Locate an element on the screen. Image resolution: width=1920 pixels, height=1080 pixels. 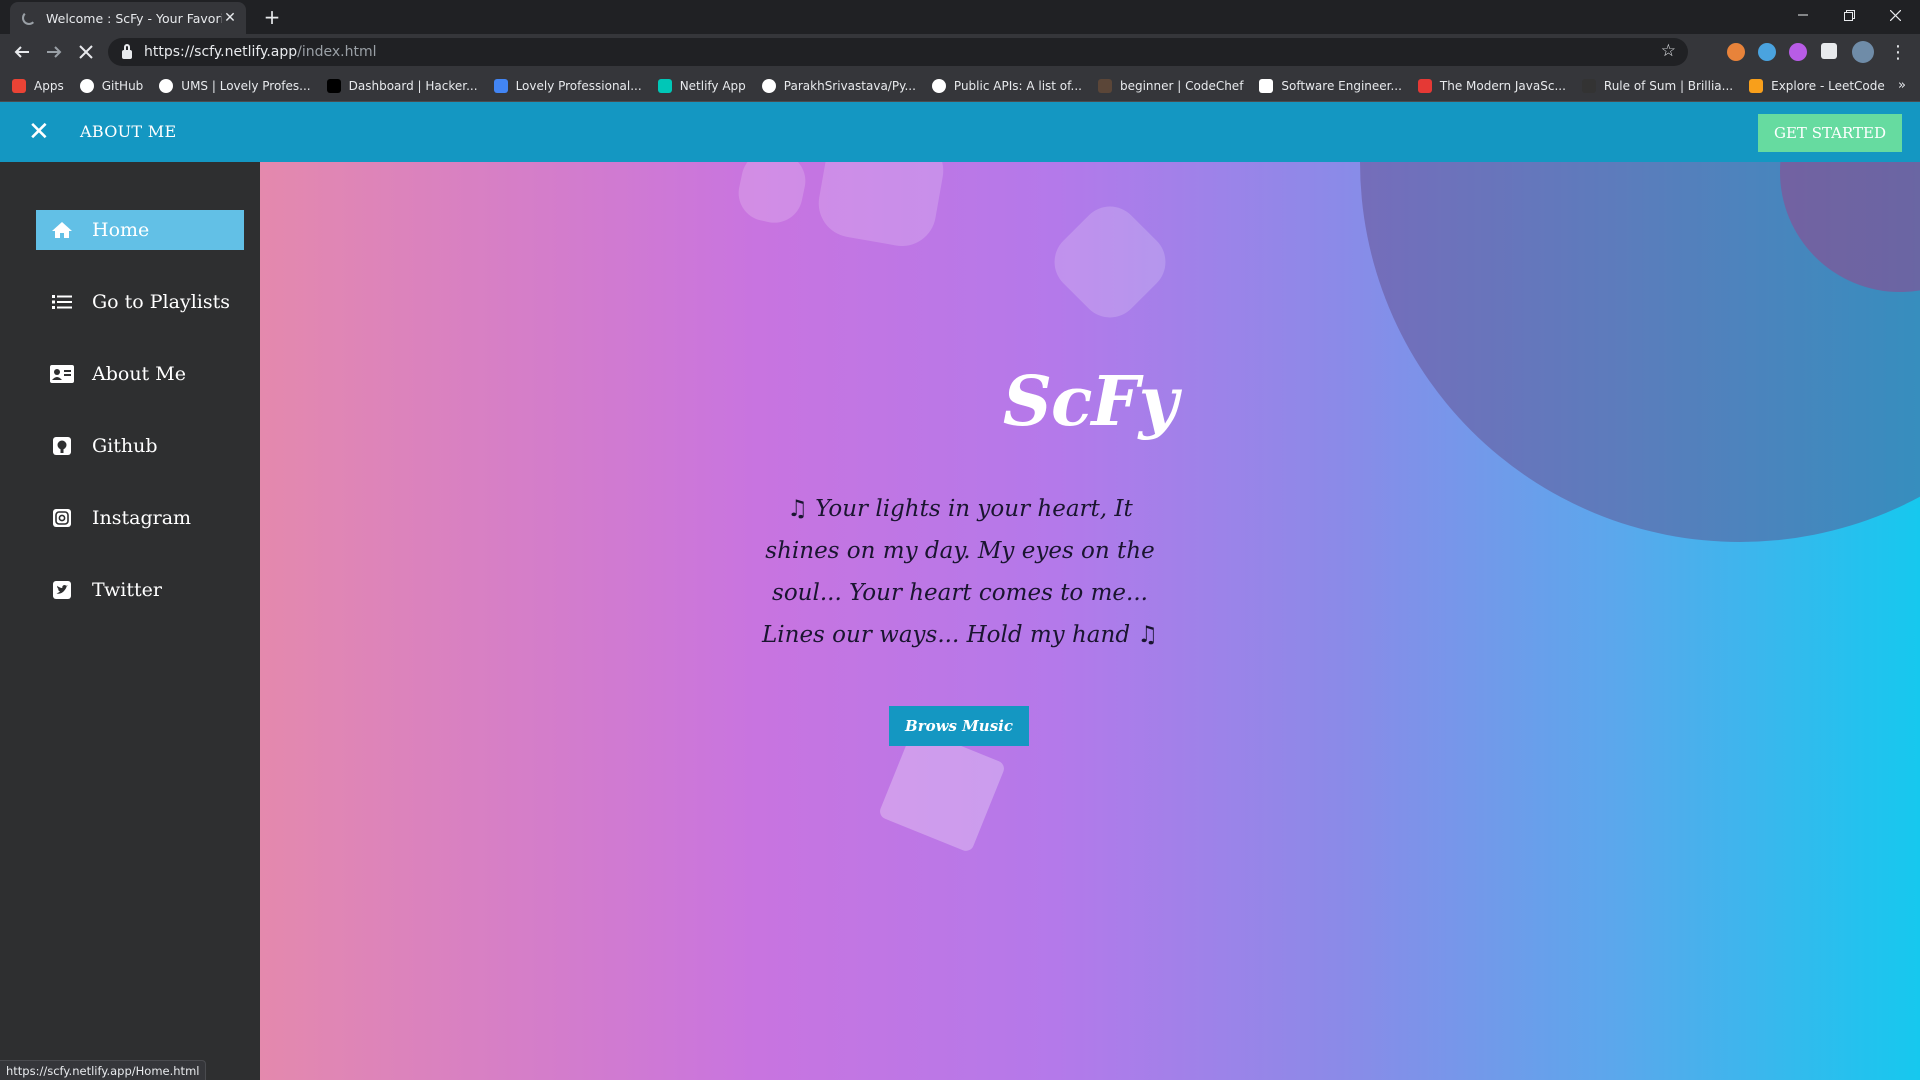
software-icon is located at coordinates (1266, 85).